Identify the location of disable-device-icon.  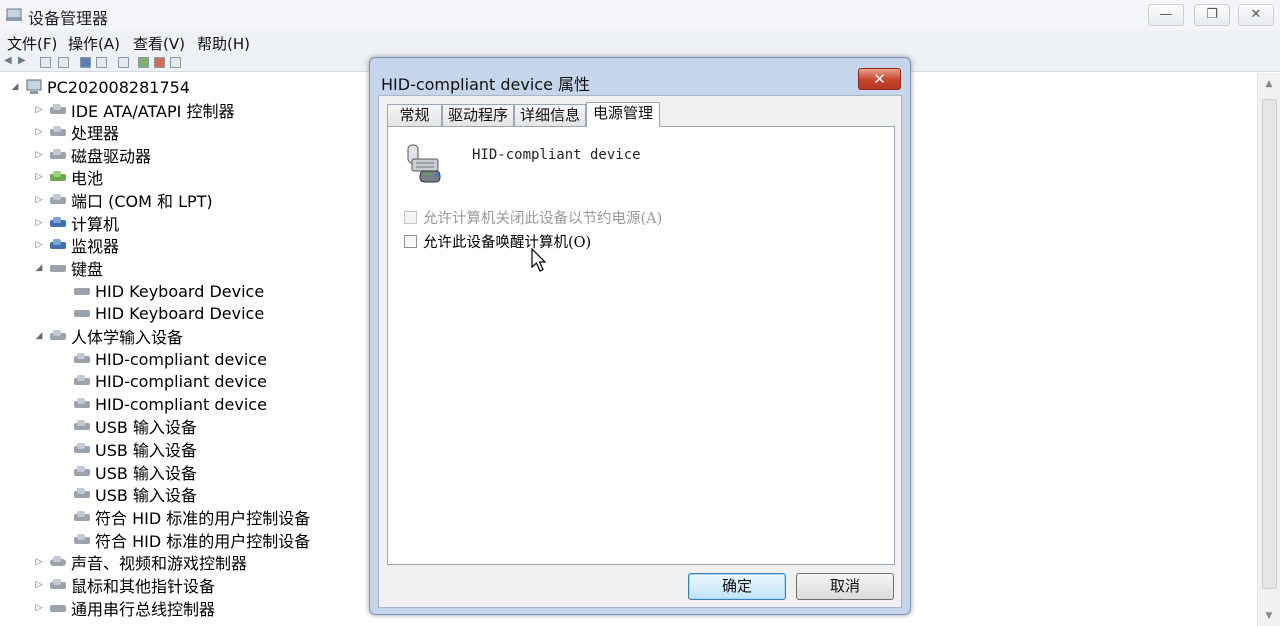
(175, 62).